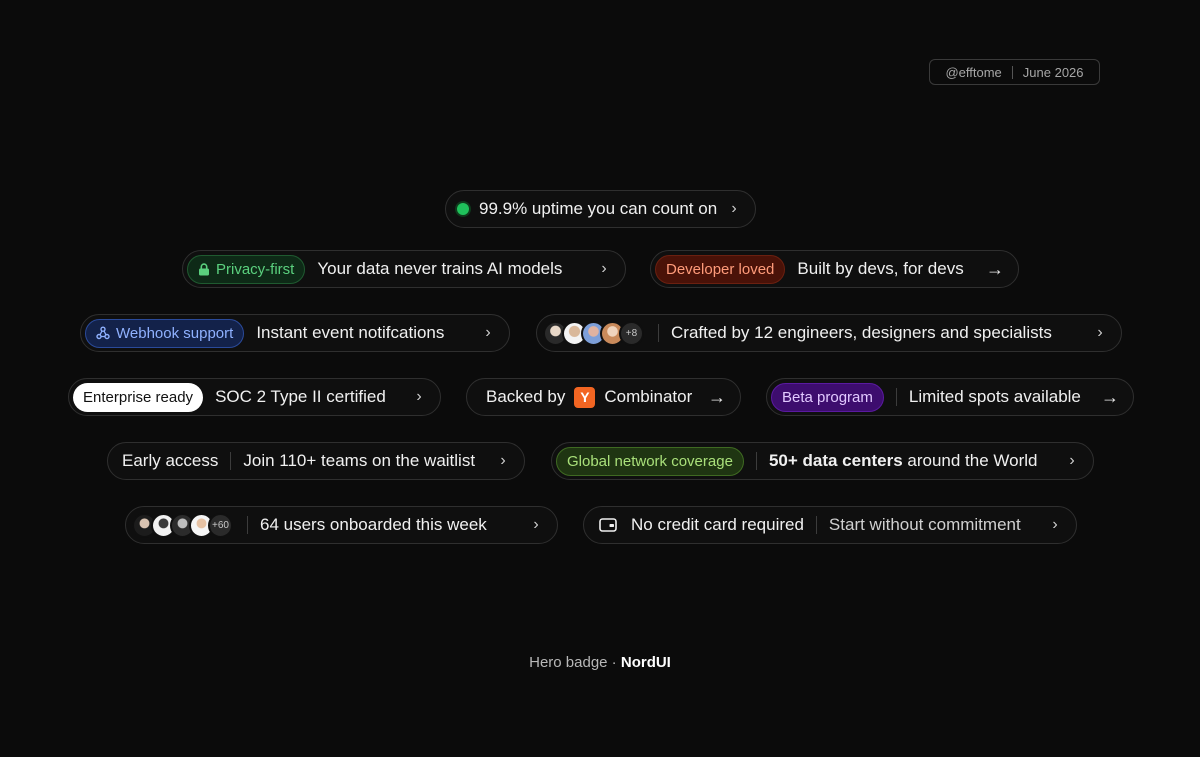  I want to click on footer-brand: NordUI, so click(645, 662).